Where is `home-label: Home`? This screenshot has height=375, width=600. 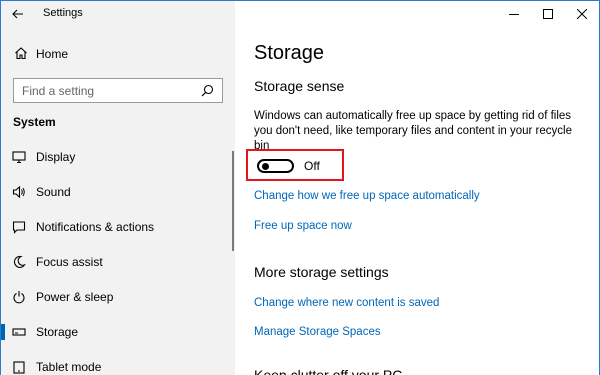 home-label: Home is located at coordinates (52, 54).